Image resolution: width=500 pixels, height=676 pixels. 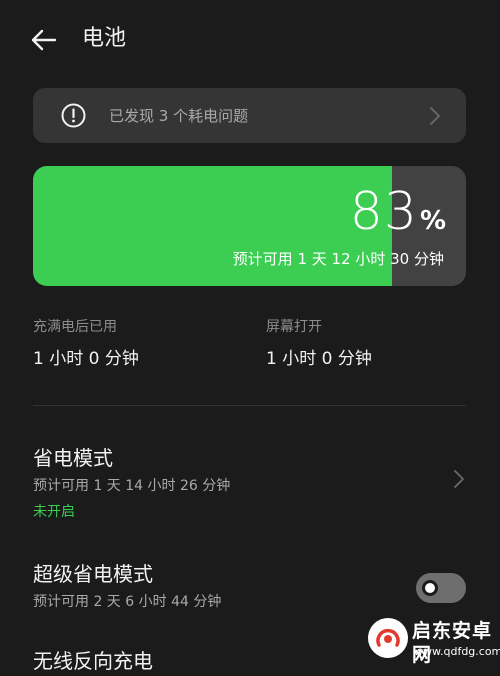 What do you see at coordinates (86, 344) in the screenshot?
I see `stat-since-full-charge: 充满电后已用 1 小时 0 分钟` at bounding box center [86, 344].